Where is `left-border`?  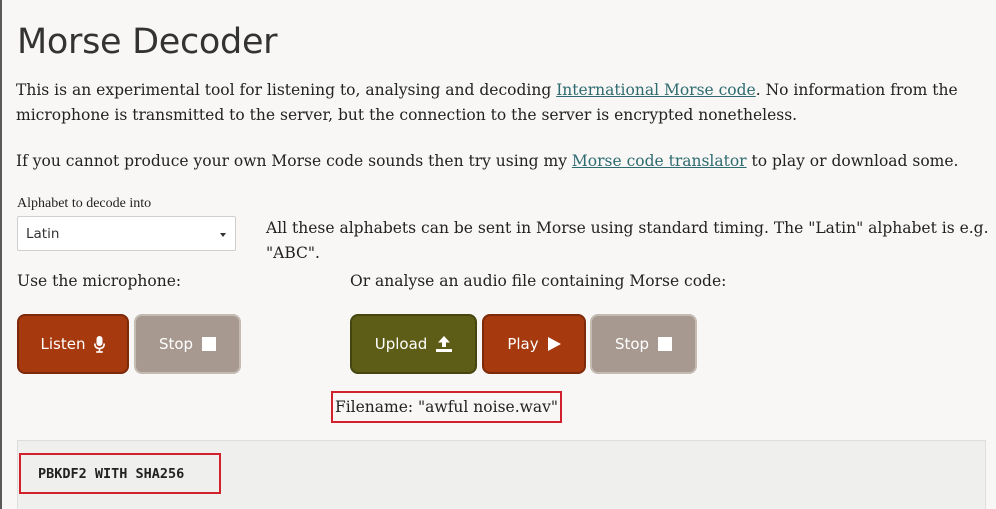
left-border is located at coordinates (1, 254).